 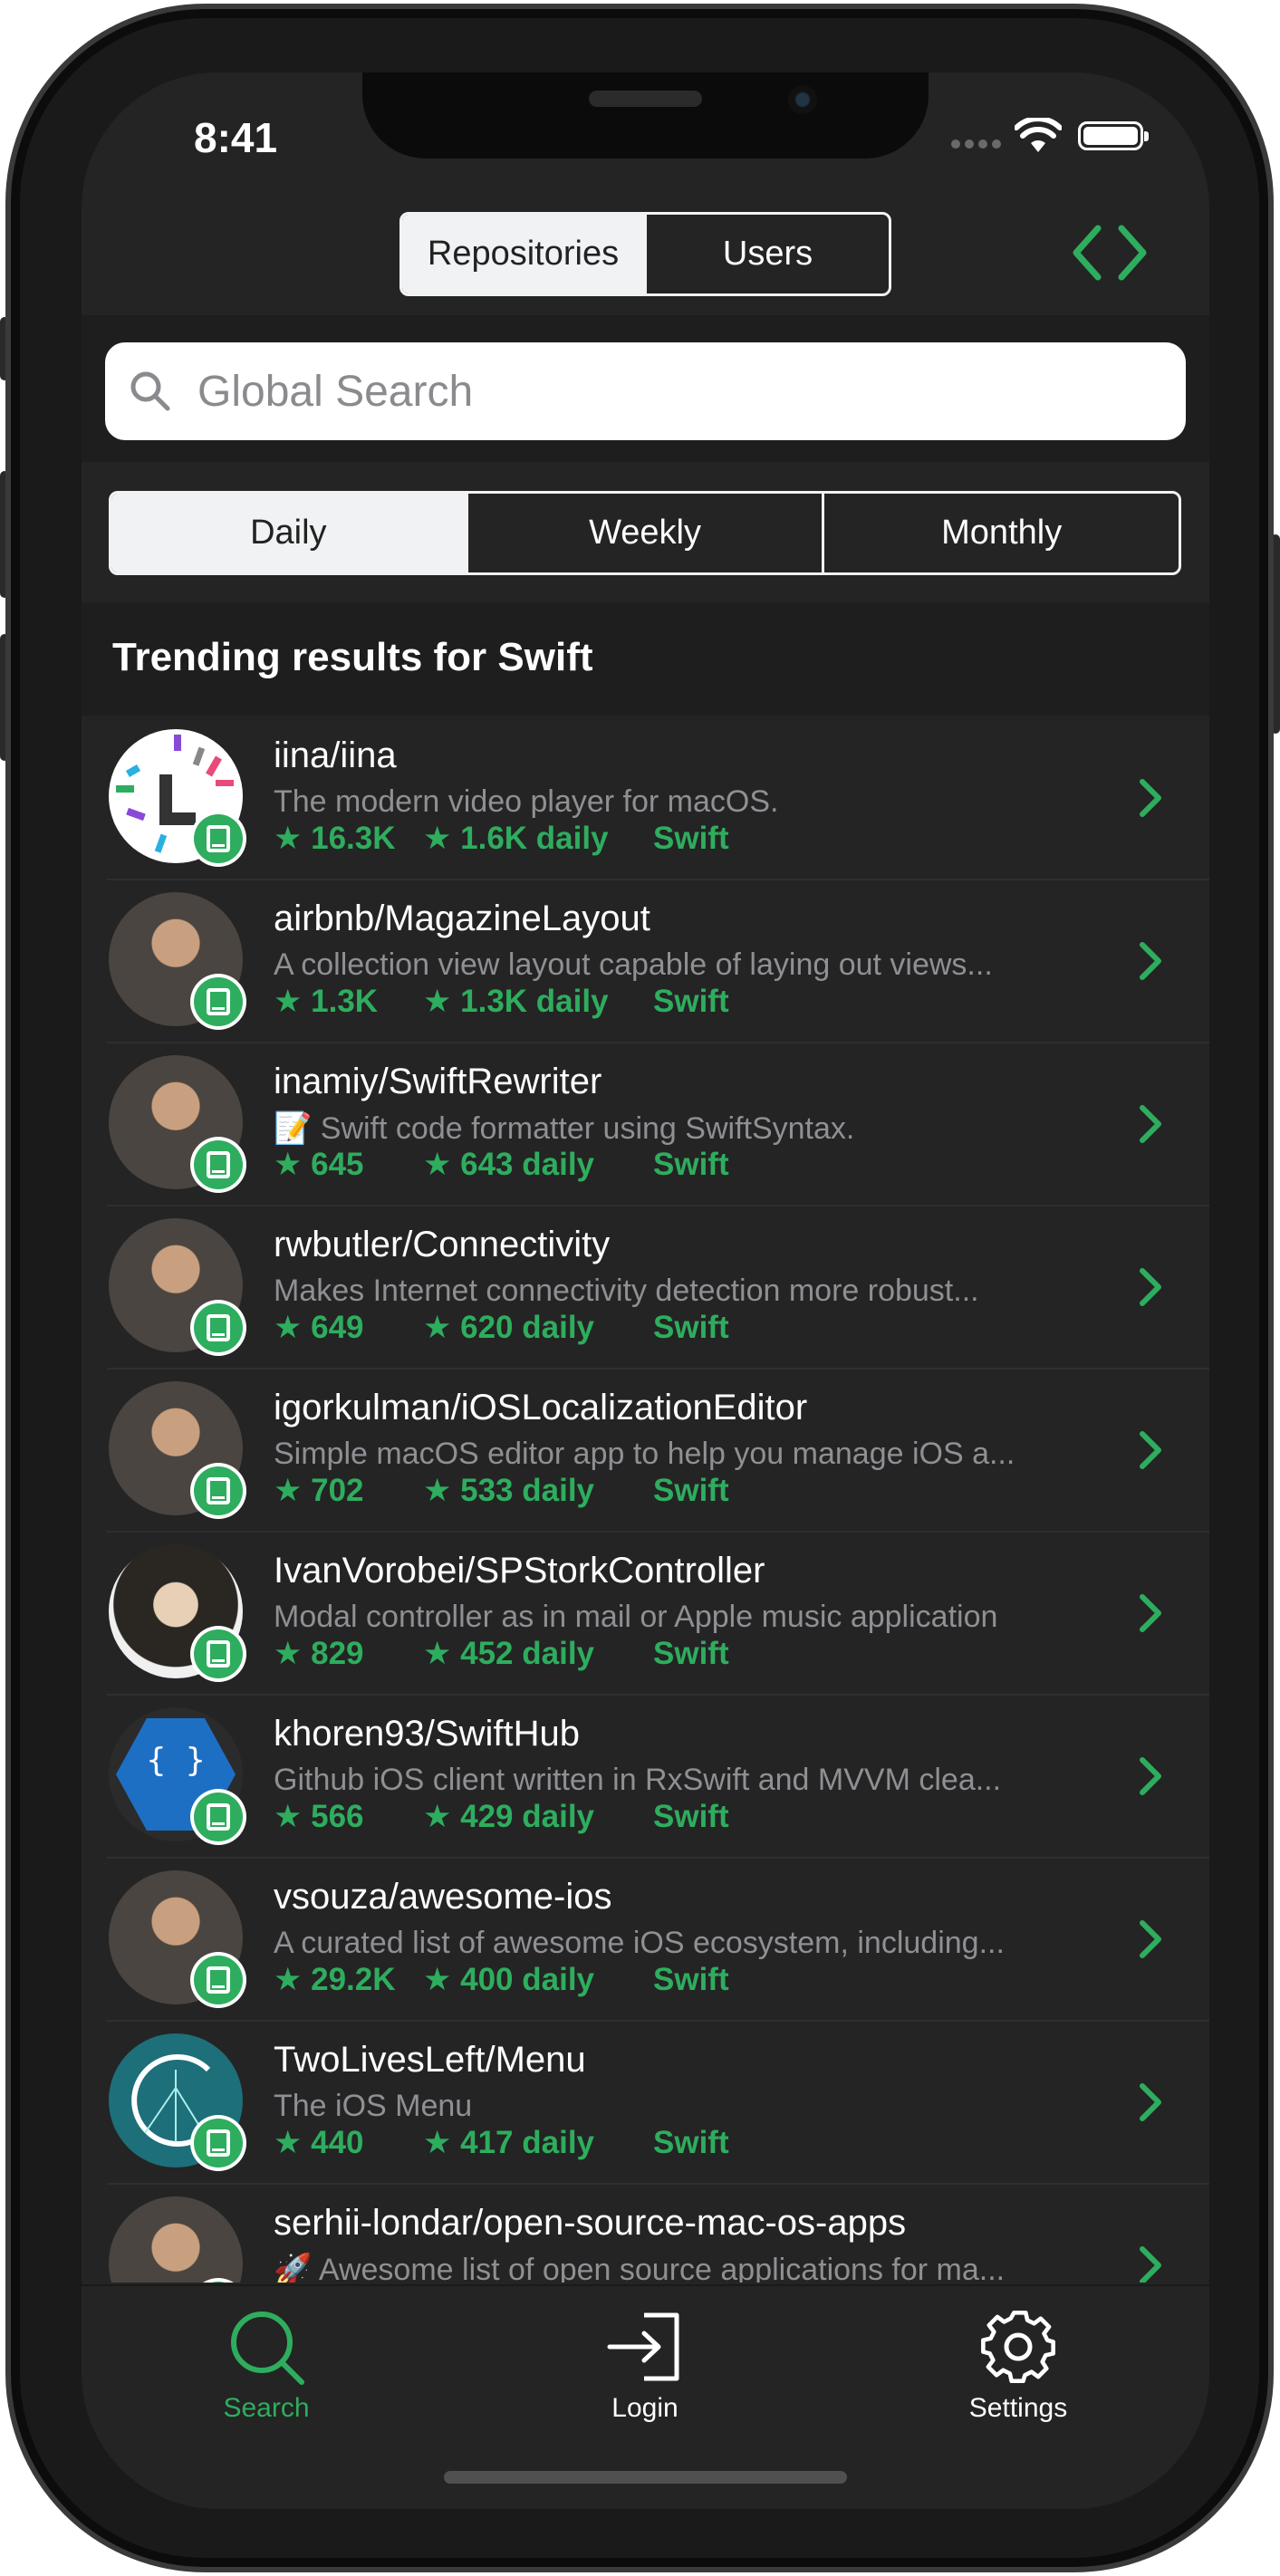 I want to click on battery-icon, so click(x=1113, y=135).